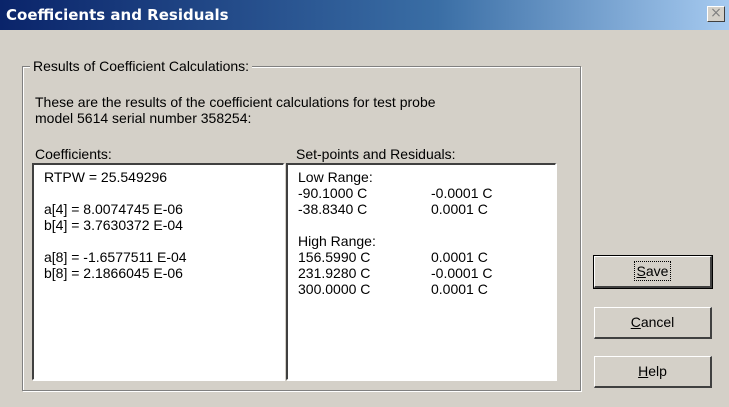  Describe the element at coordinates (459, 289) in the screenshot. I see `high-residual-3: 0.0001 C` at that location.